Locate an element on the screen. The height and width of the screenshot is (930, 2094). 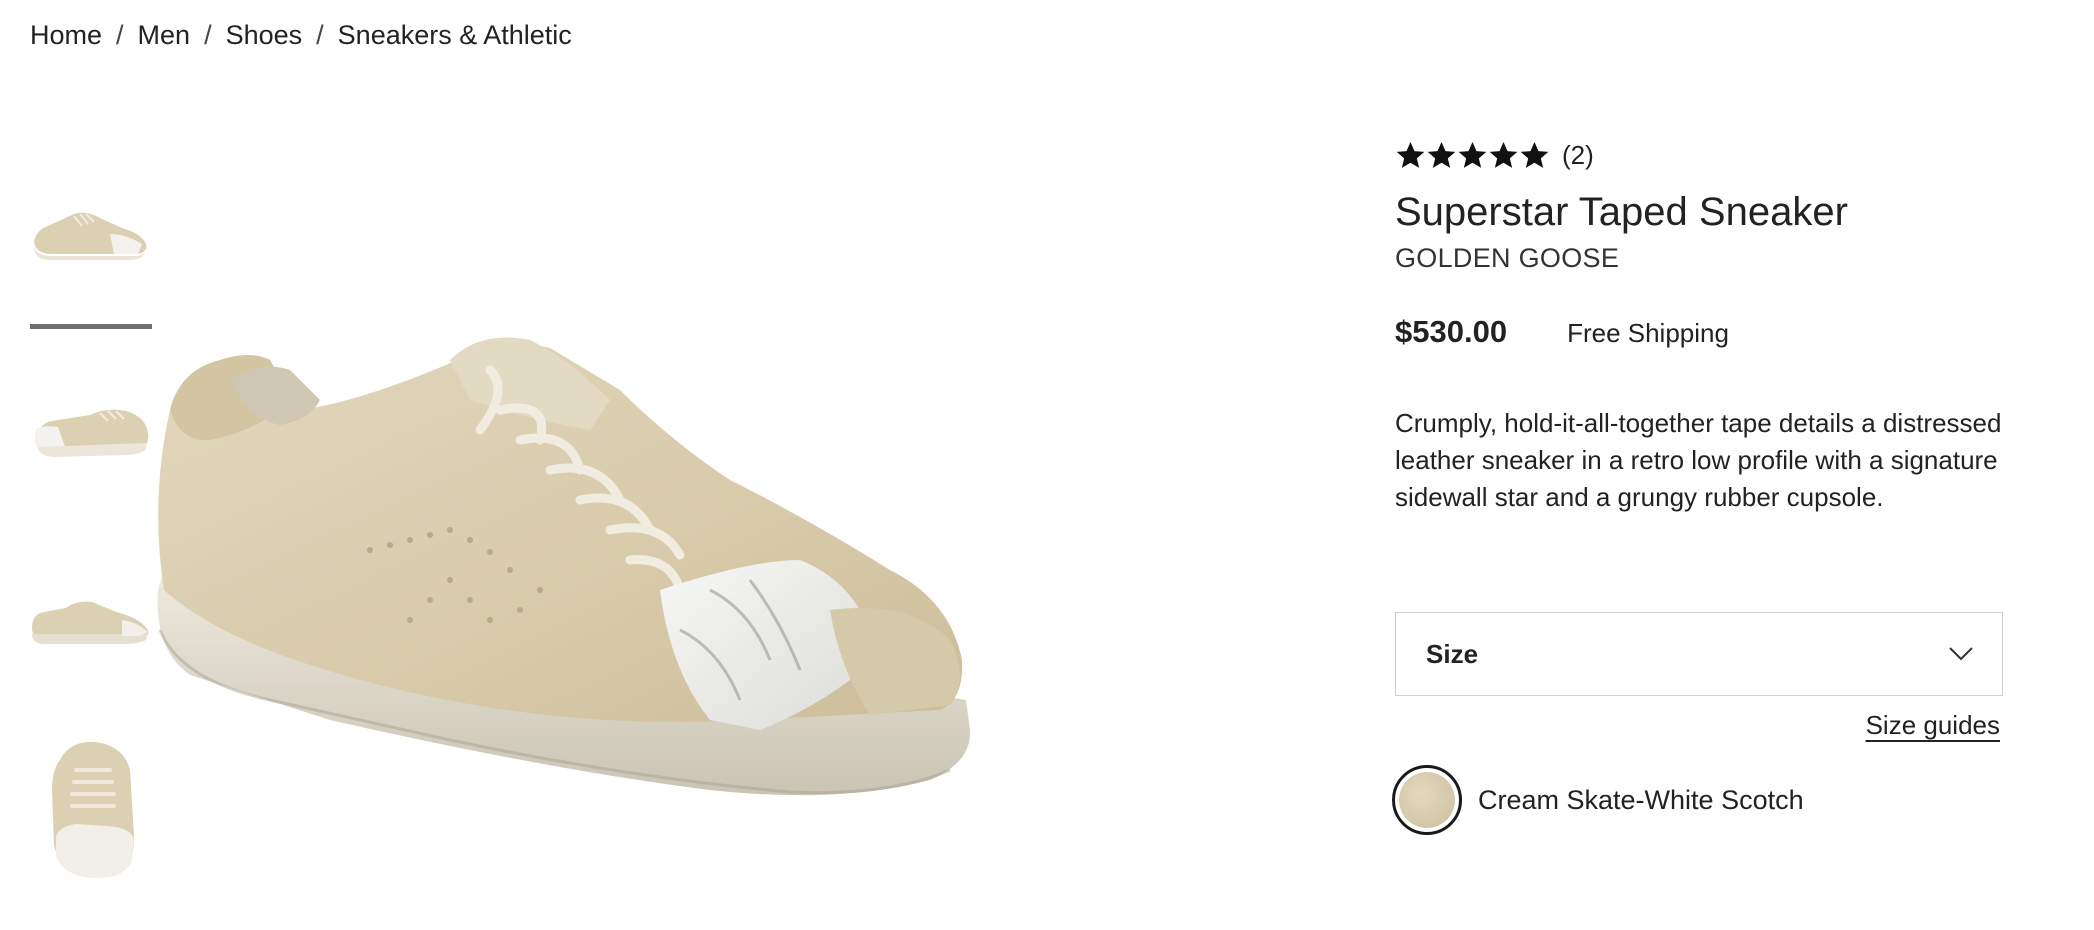
color-selector: Cream Skate-White Scotch is located at coordinates (1598, 800).